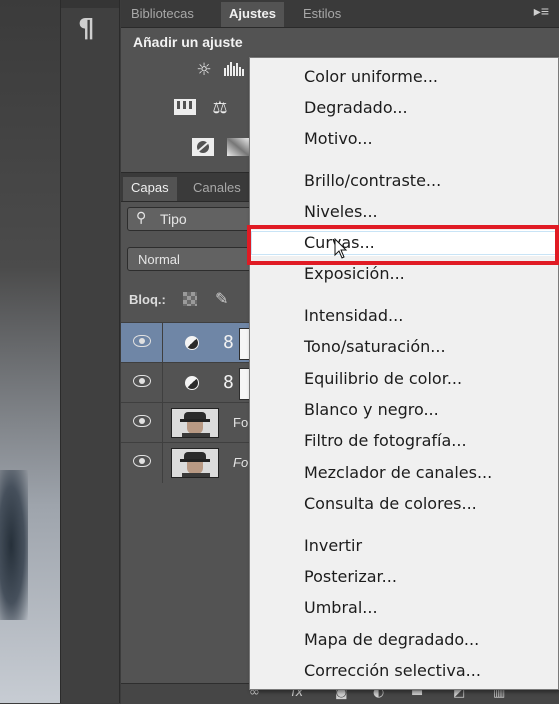 The height and width of the screenshot is (704, 559). Describe the element at coordinates (162, 14) in the screenshot. I see `tab-bibliotecas: Bibliotecas` at that location.